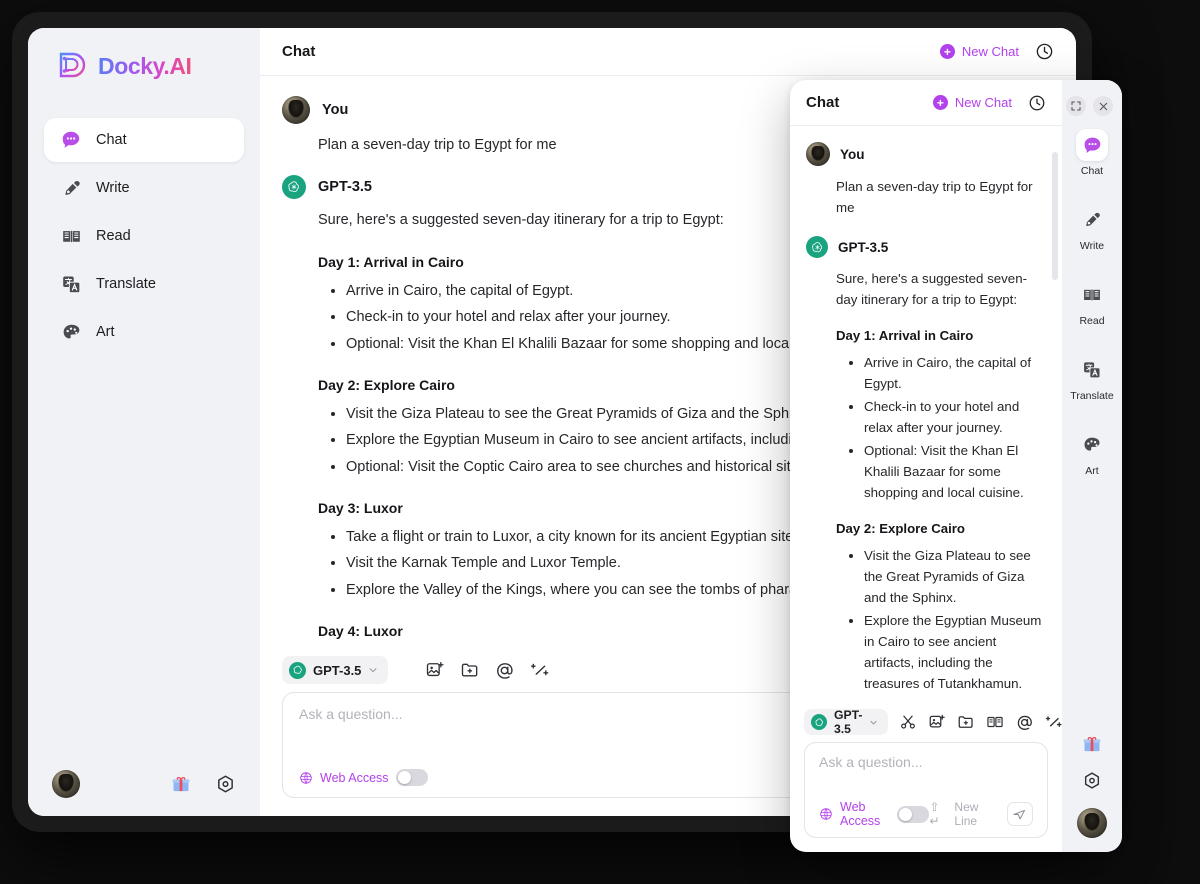  I want to click on brand-name: Docky.AI, so click(145, 65).